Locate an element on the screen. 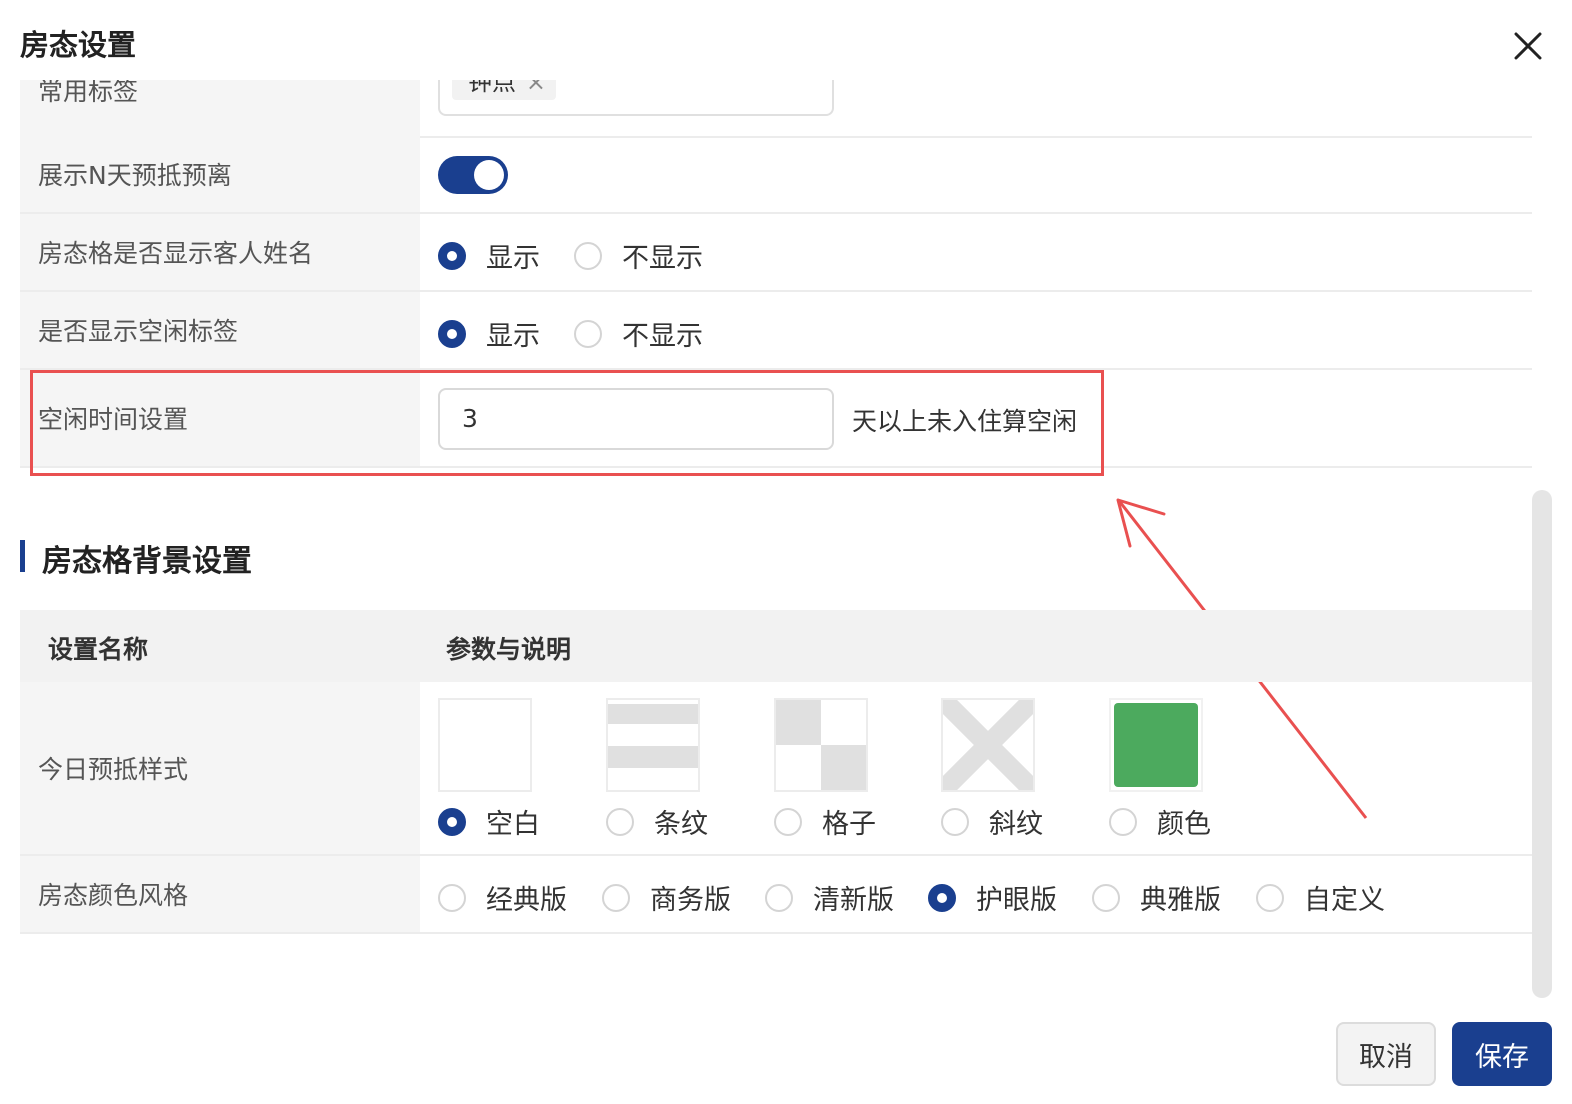  radio-label: 条纹 is located at coordinates (681, 824).